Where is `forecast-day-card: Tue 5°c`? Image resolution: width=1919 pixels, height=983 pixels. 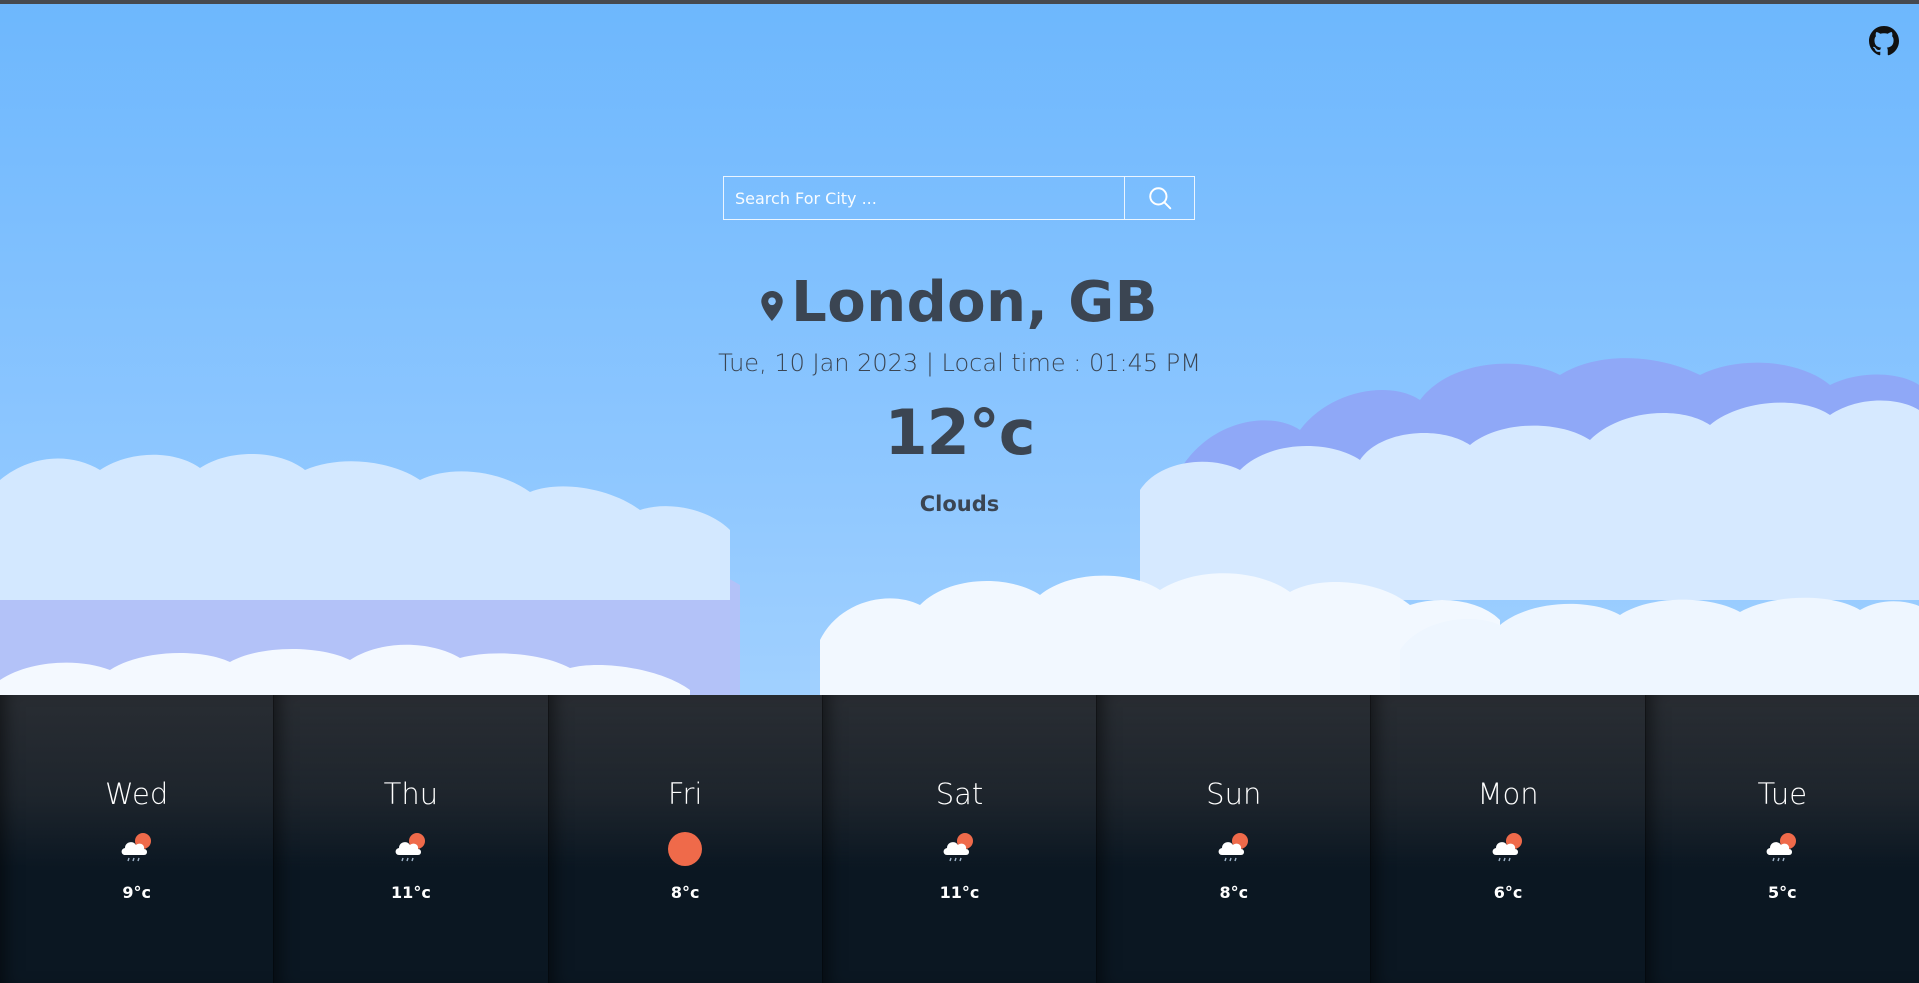
forecast-day-card: Tue 5°c is located at coordinates (1781, 839).